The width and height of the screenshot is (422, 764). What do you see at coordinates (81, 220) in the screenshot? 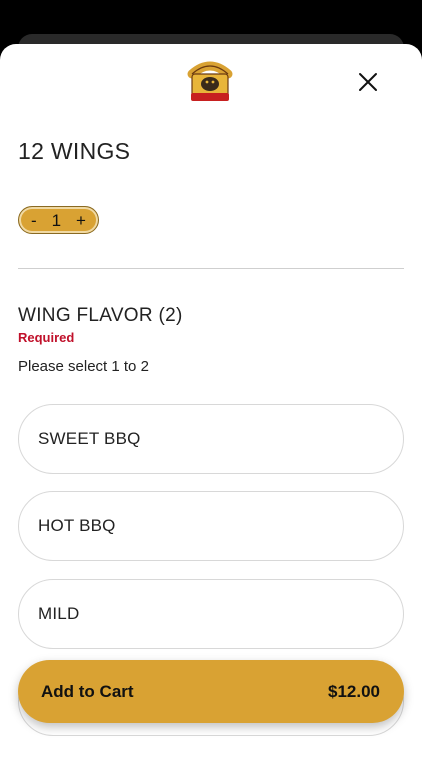
I see `increase-quantity-button: +` at bounding box center [81, 220].